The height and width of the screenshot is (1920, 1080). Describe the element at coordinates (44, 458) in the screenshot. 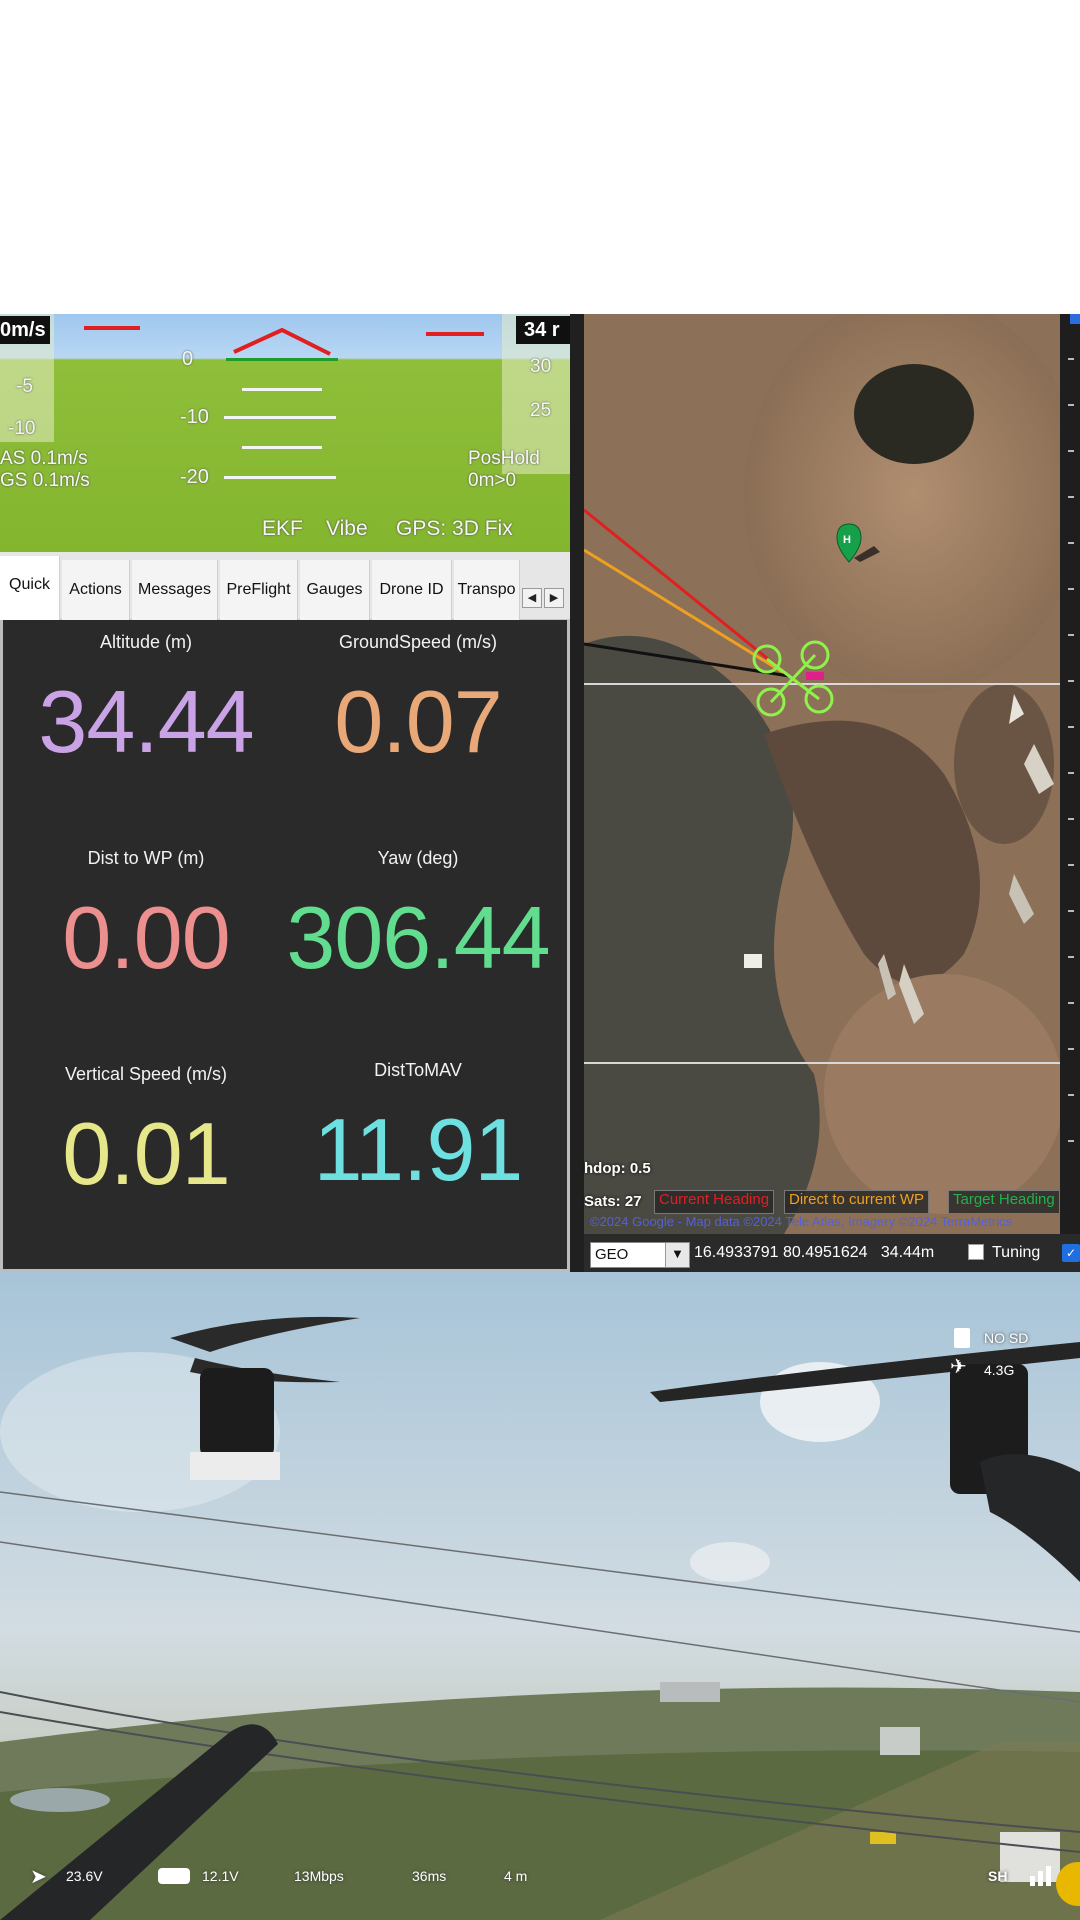

I see `hud-airspeed-text: AS 0.1m/s` at that location.